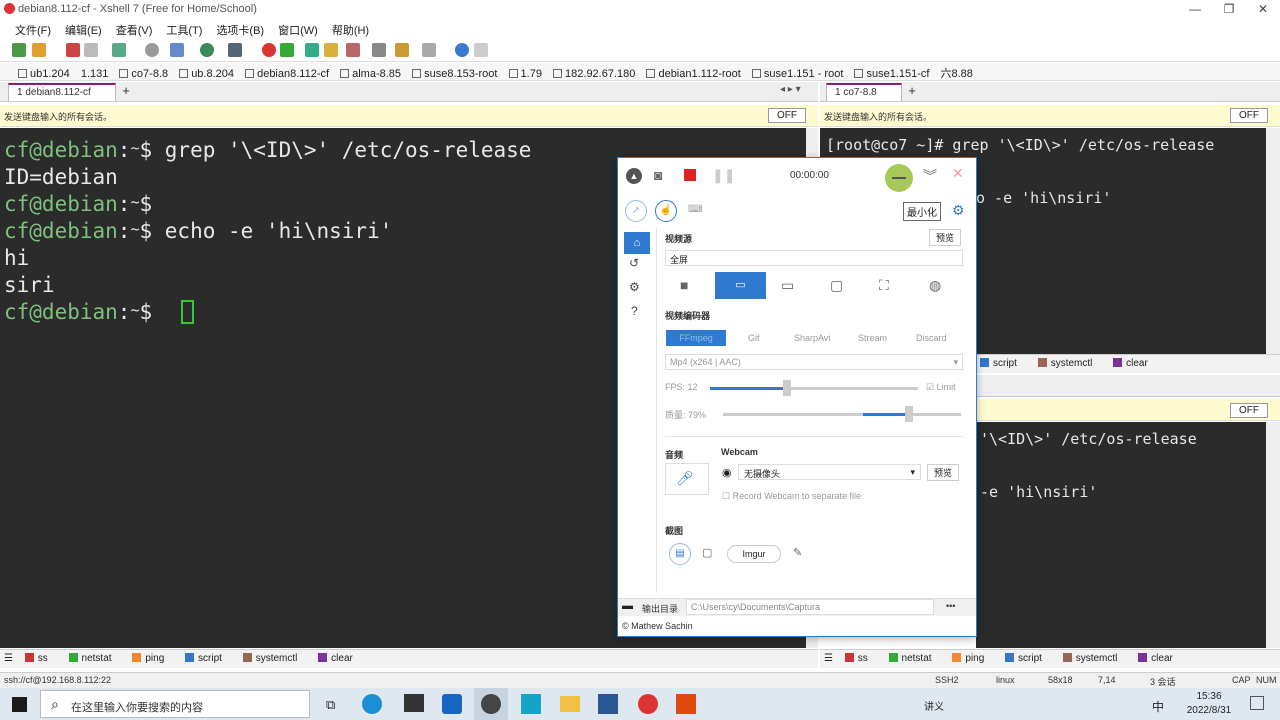  What do you see at coordinates (627, 606) in the screenshot?
I see `folder-icon: ▬` at bounding box center [627, 606].